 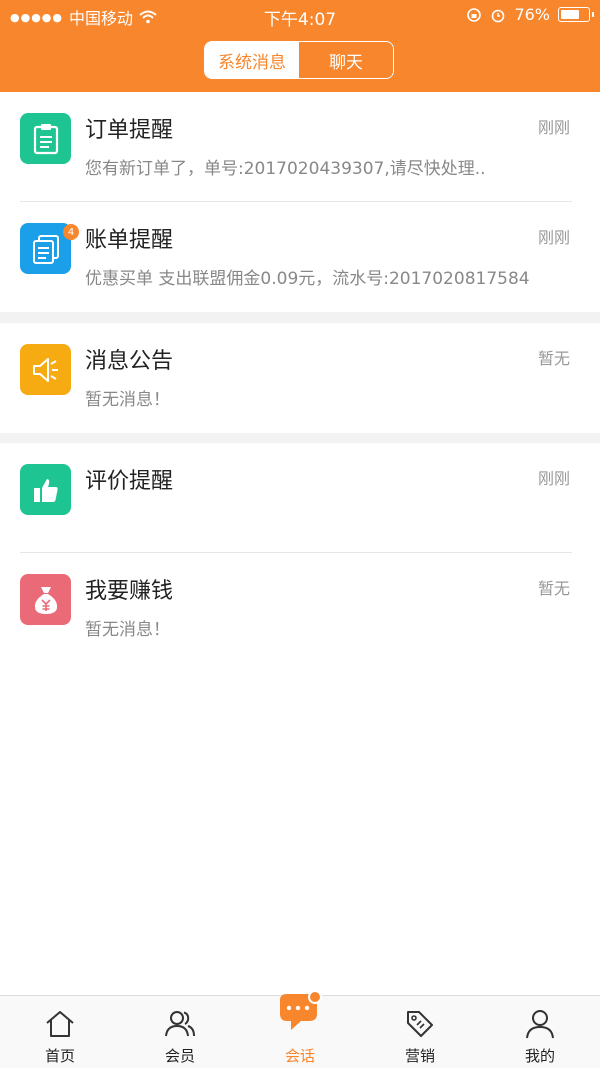 I want to click on clipboard-icon, so click(x=45, y=138).